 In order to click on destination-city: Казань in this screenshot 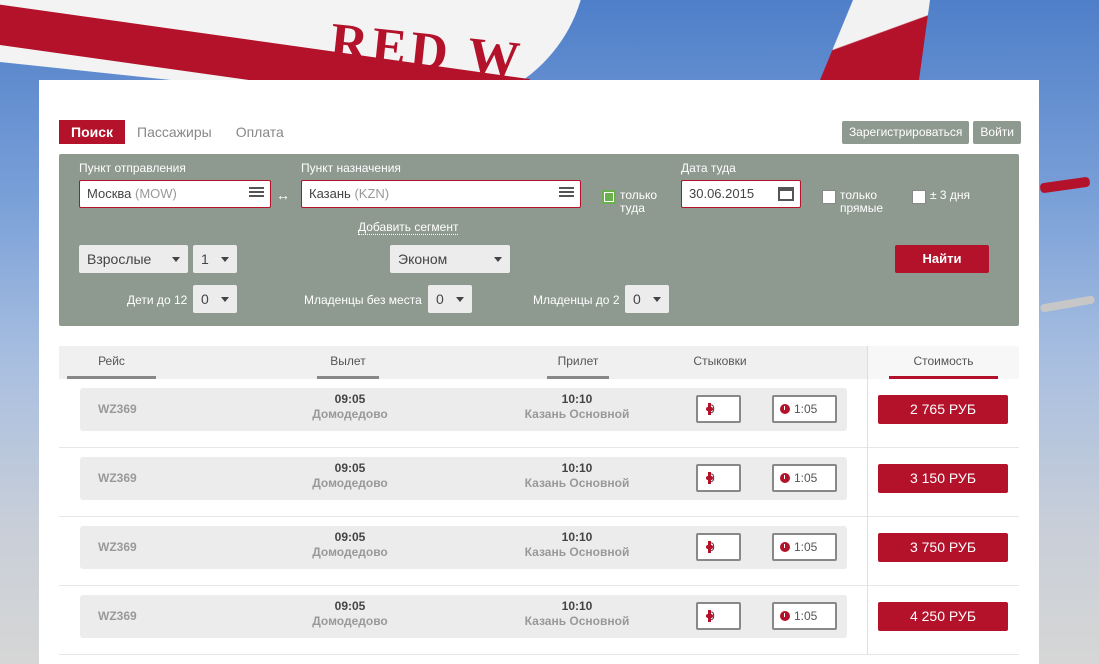, I will do `click(330, 193)`.